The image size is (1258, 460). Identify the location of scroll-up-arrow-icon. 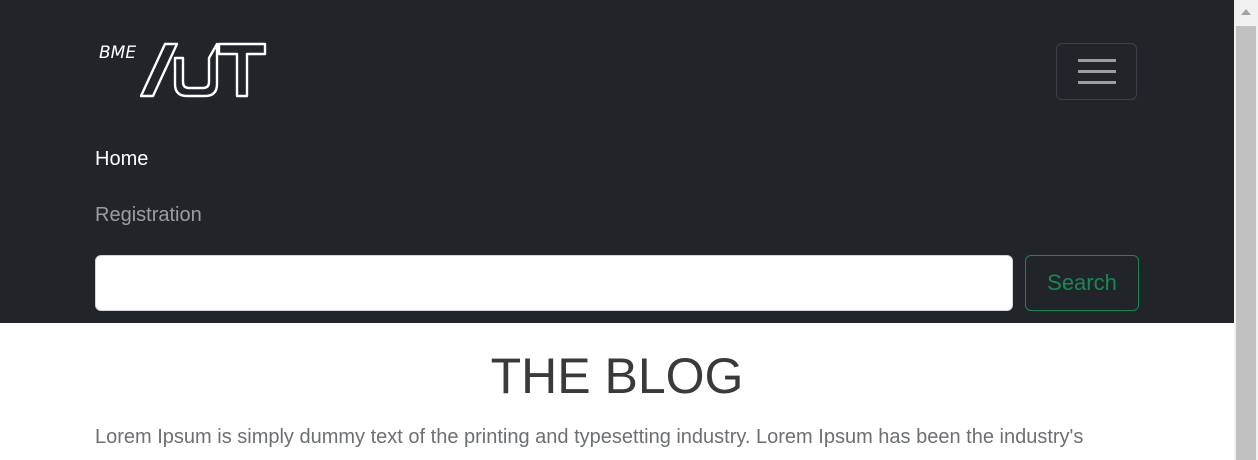
(1246, 12).